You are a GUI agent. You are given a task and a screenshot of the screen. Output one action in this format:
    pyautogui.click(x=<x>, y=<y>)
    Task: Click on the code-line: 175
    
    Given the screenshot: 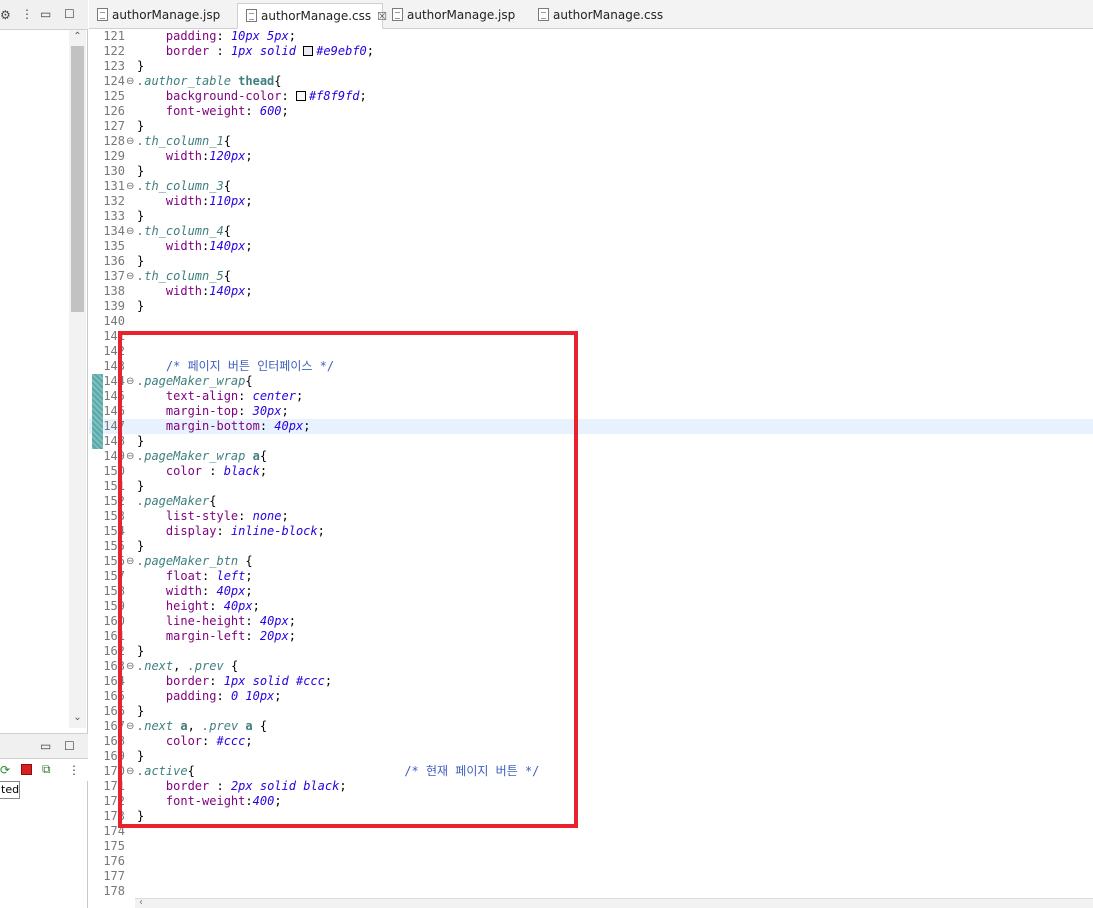 What is the action you would take?
    pyautogui.click(x=591, y=846)
    